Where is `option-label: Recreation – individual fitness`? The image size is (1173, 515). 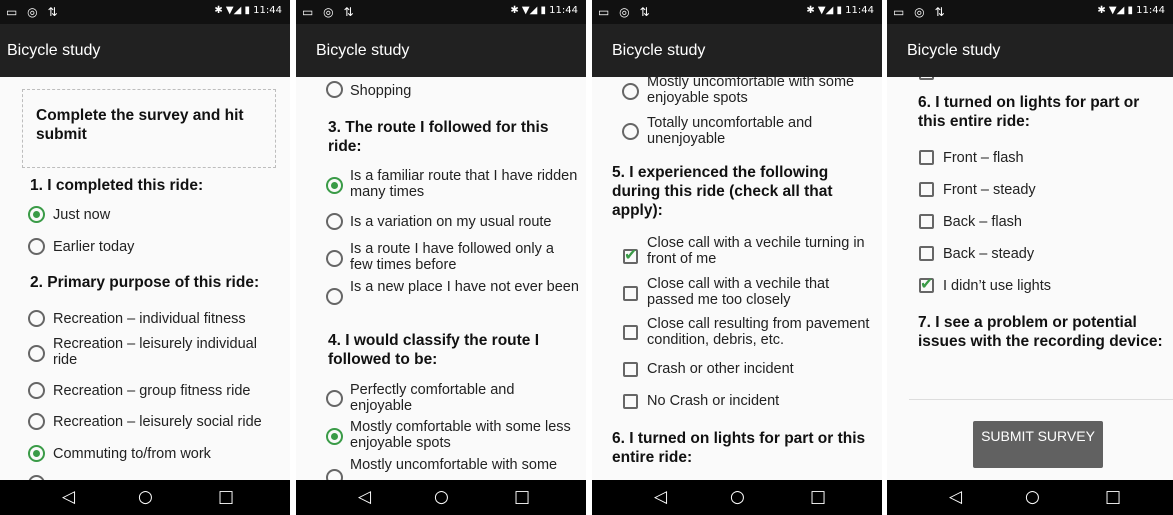
option-label: Recreation – individual fitness is located at coordinates (149, 319).